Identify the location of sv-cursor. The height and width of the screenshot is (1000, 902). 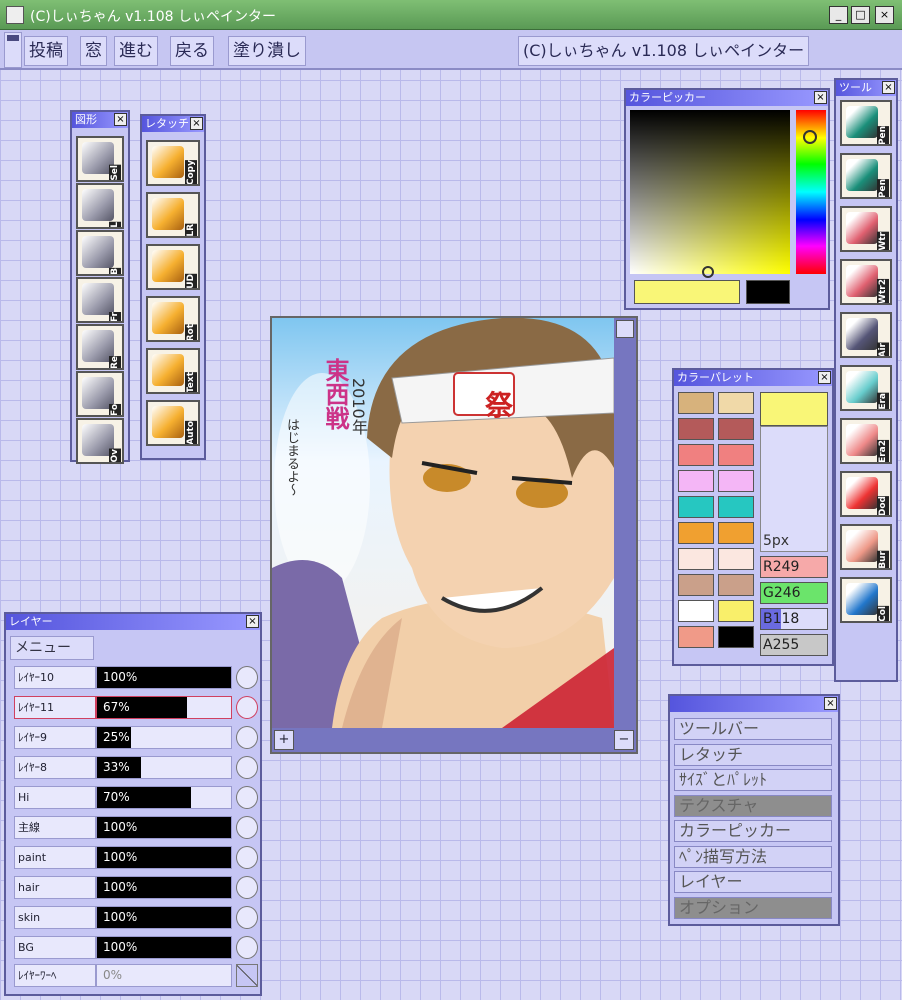
(708, 272).